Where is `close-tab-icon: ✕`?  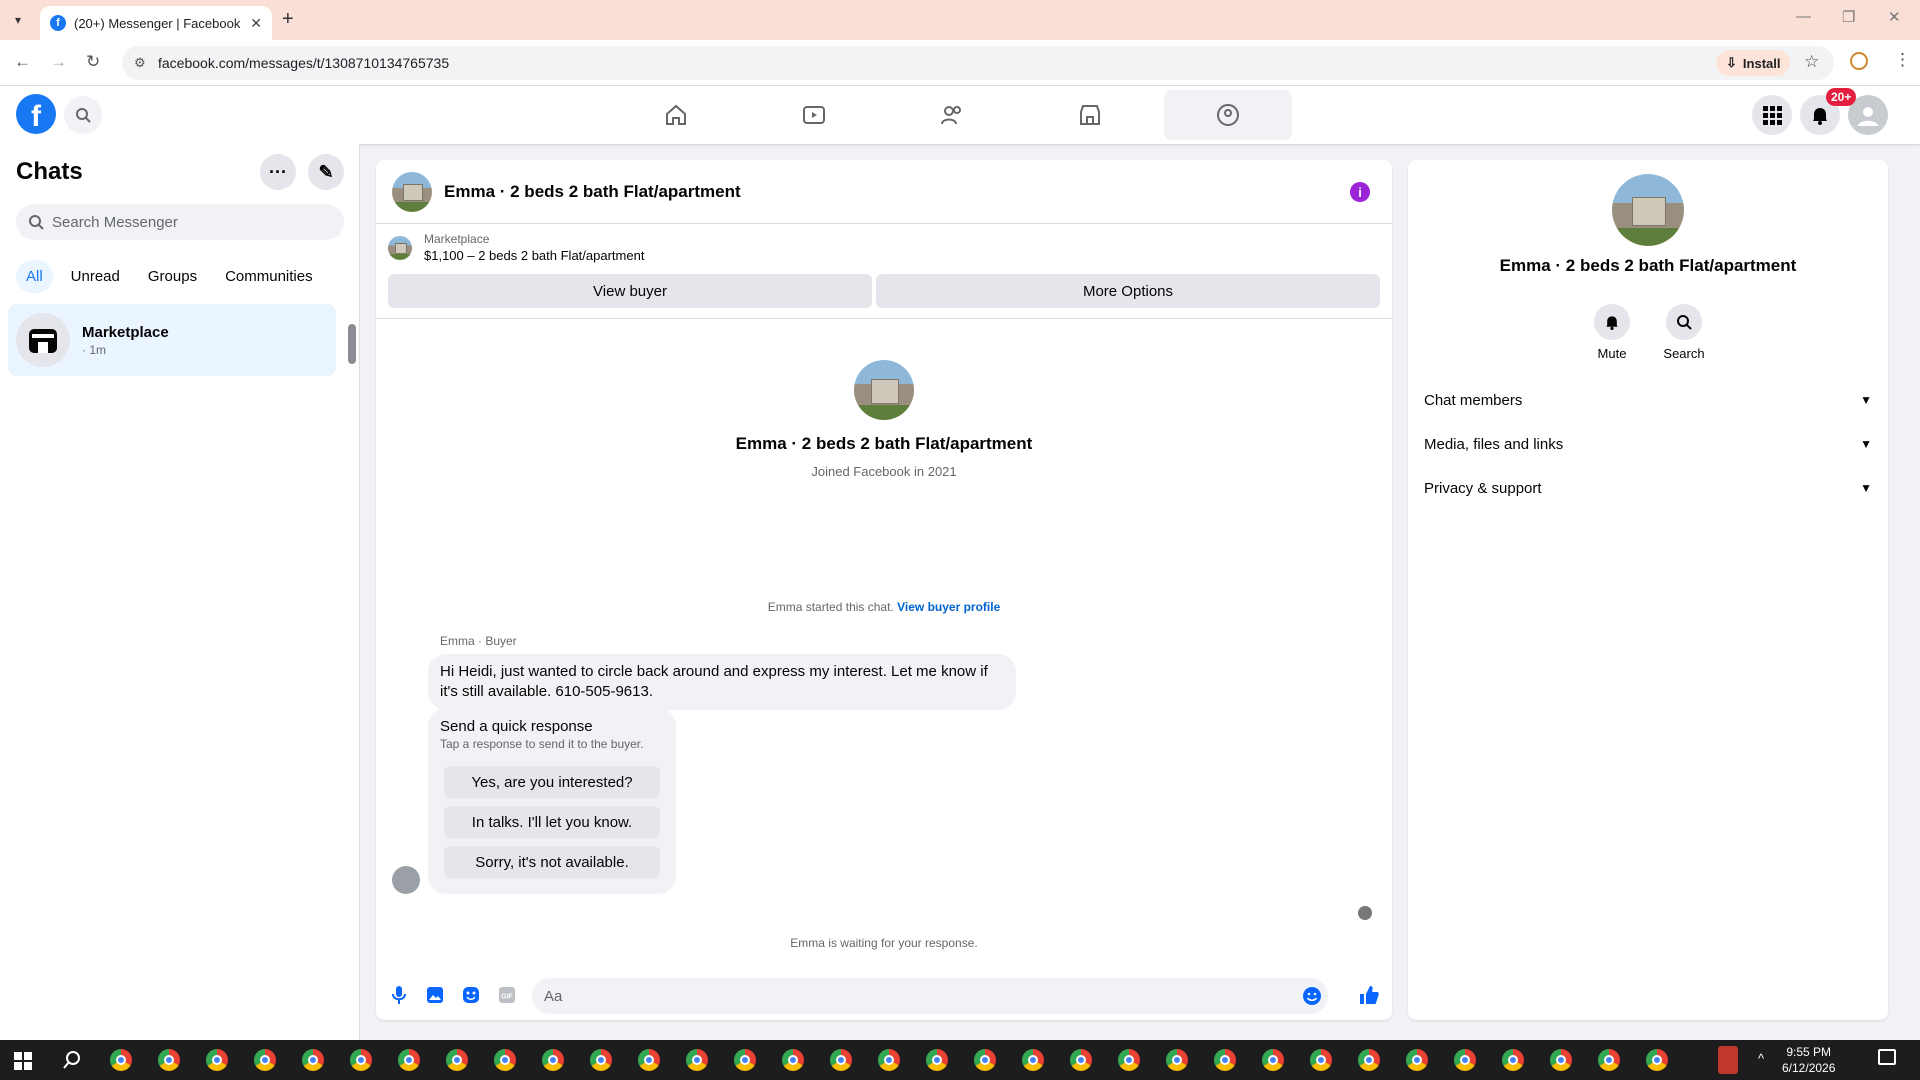 close-tab-icon: ✕ is located at coordinates (256, 23).